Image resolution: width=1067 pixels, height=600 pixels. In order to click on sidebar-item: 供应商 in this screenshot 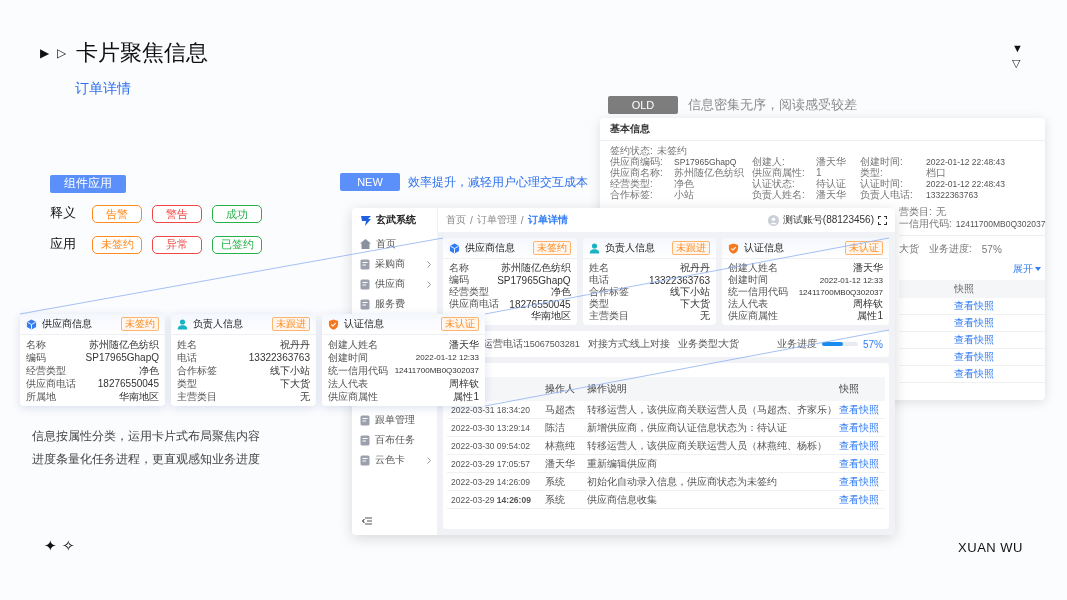, I will do `click(394, 284)`.